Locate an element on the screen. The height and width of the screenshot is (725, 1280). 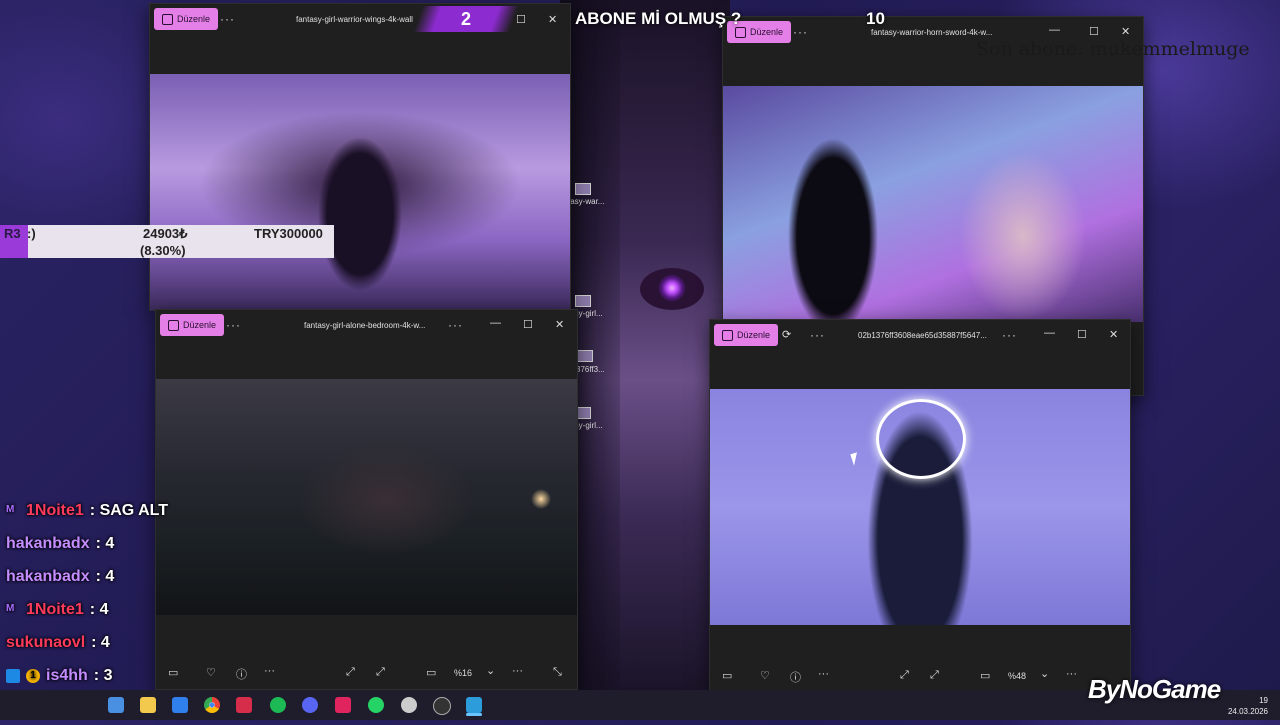
file-explorer-icon is located at coordinates (148, 705).